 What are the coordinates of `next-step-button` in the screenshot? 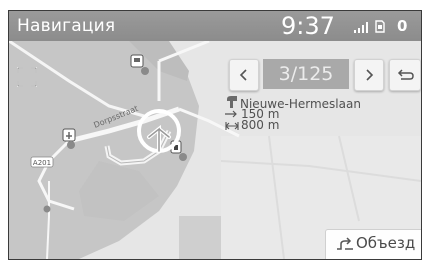 It's located at (369, 75).